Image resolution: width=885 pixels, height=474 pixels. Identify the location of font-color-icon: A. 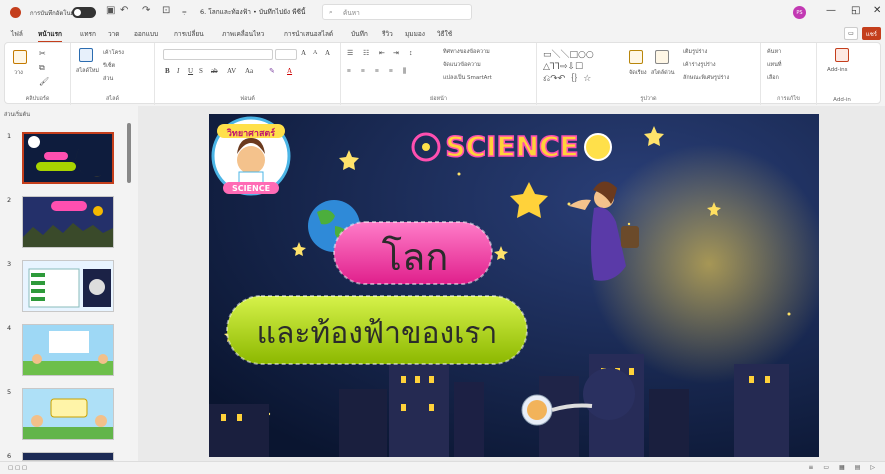
(289, 71).